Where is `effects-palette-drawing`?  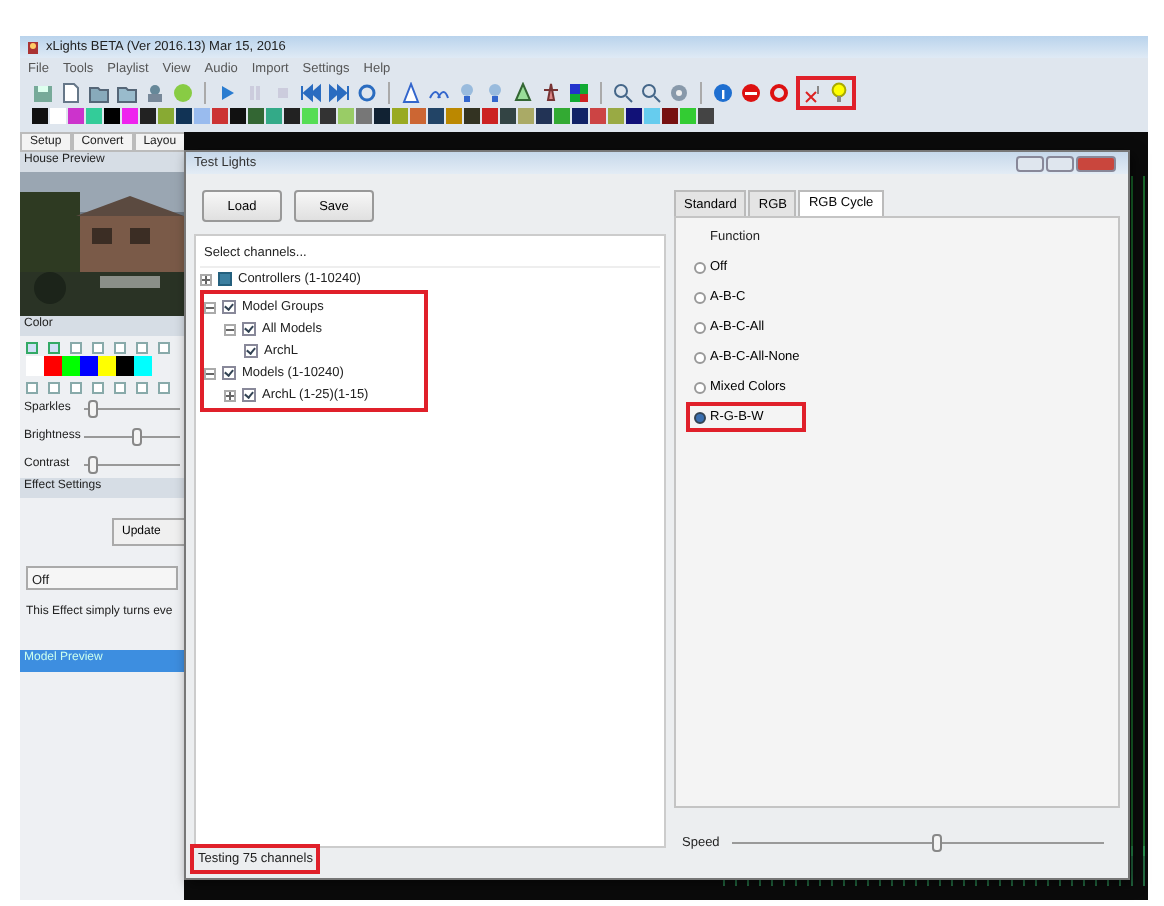 effects-palette-drawing is located at coordinates (374, 116).